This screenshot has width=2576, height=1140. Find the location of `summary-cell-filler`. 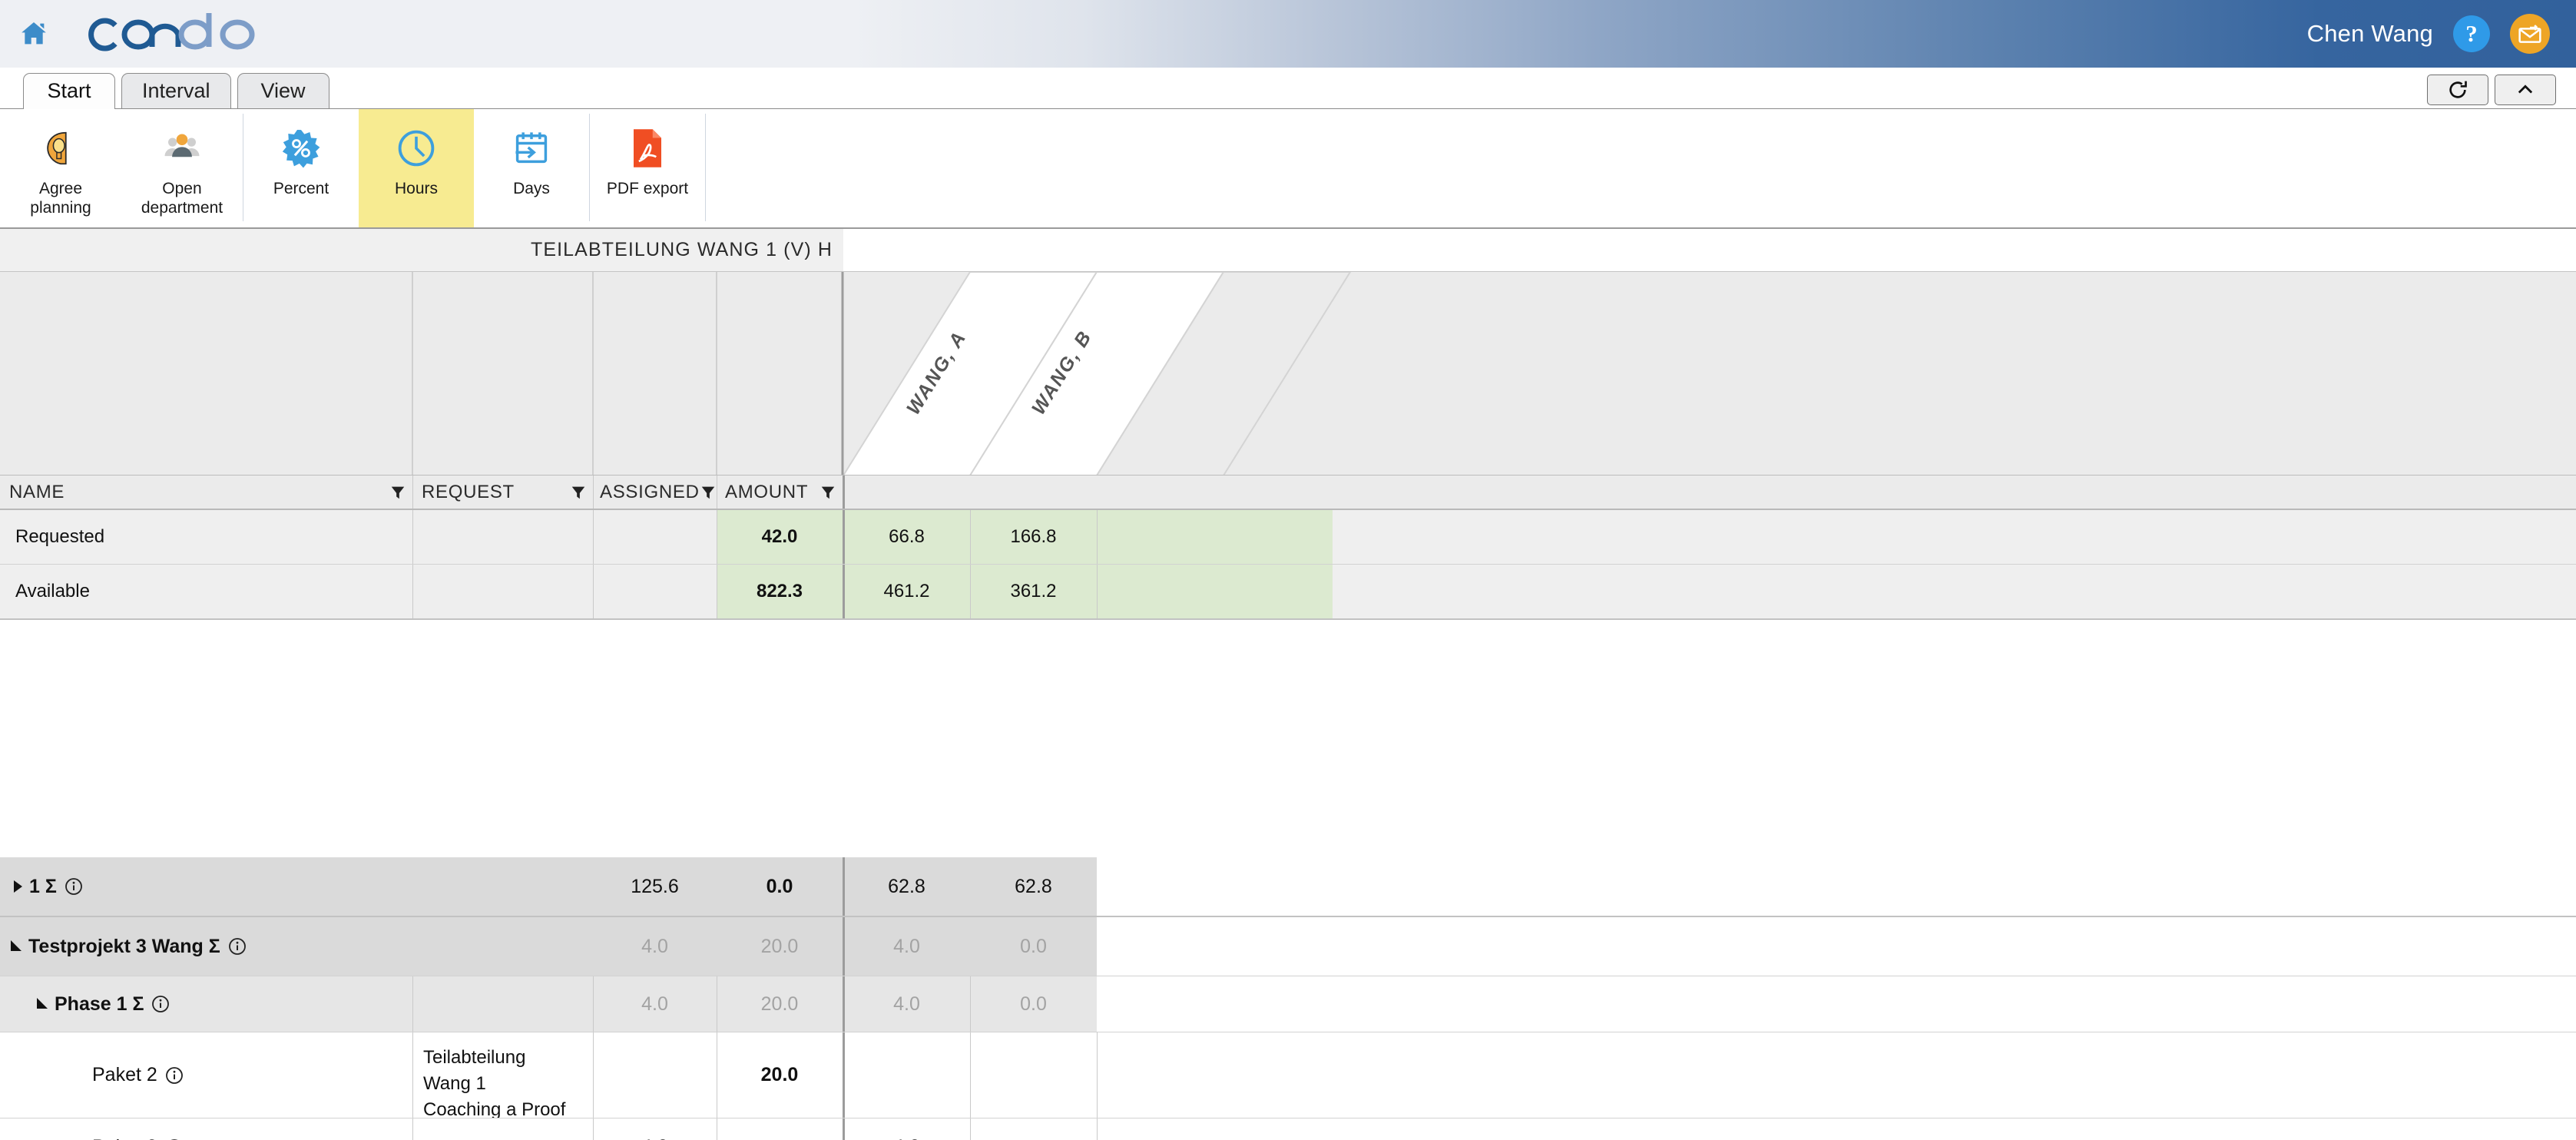

summary-cell-filler is located at coordinates (1215, 537).